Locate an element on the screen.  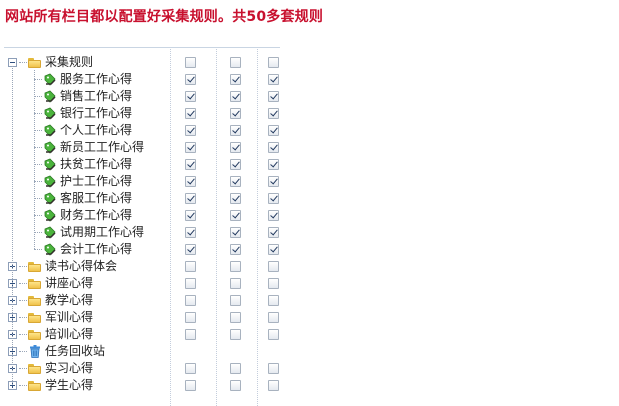
tree-node-folder: 培训心得 is located at coordinates (50, 334).